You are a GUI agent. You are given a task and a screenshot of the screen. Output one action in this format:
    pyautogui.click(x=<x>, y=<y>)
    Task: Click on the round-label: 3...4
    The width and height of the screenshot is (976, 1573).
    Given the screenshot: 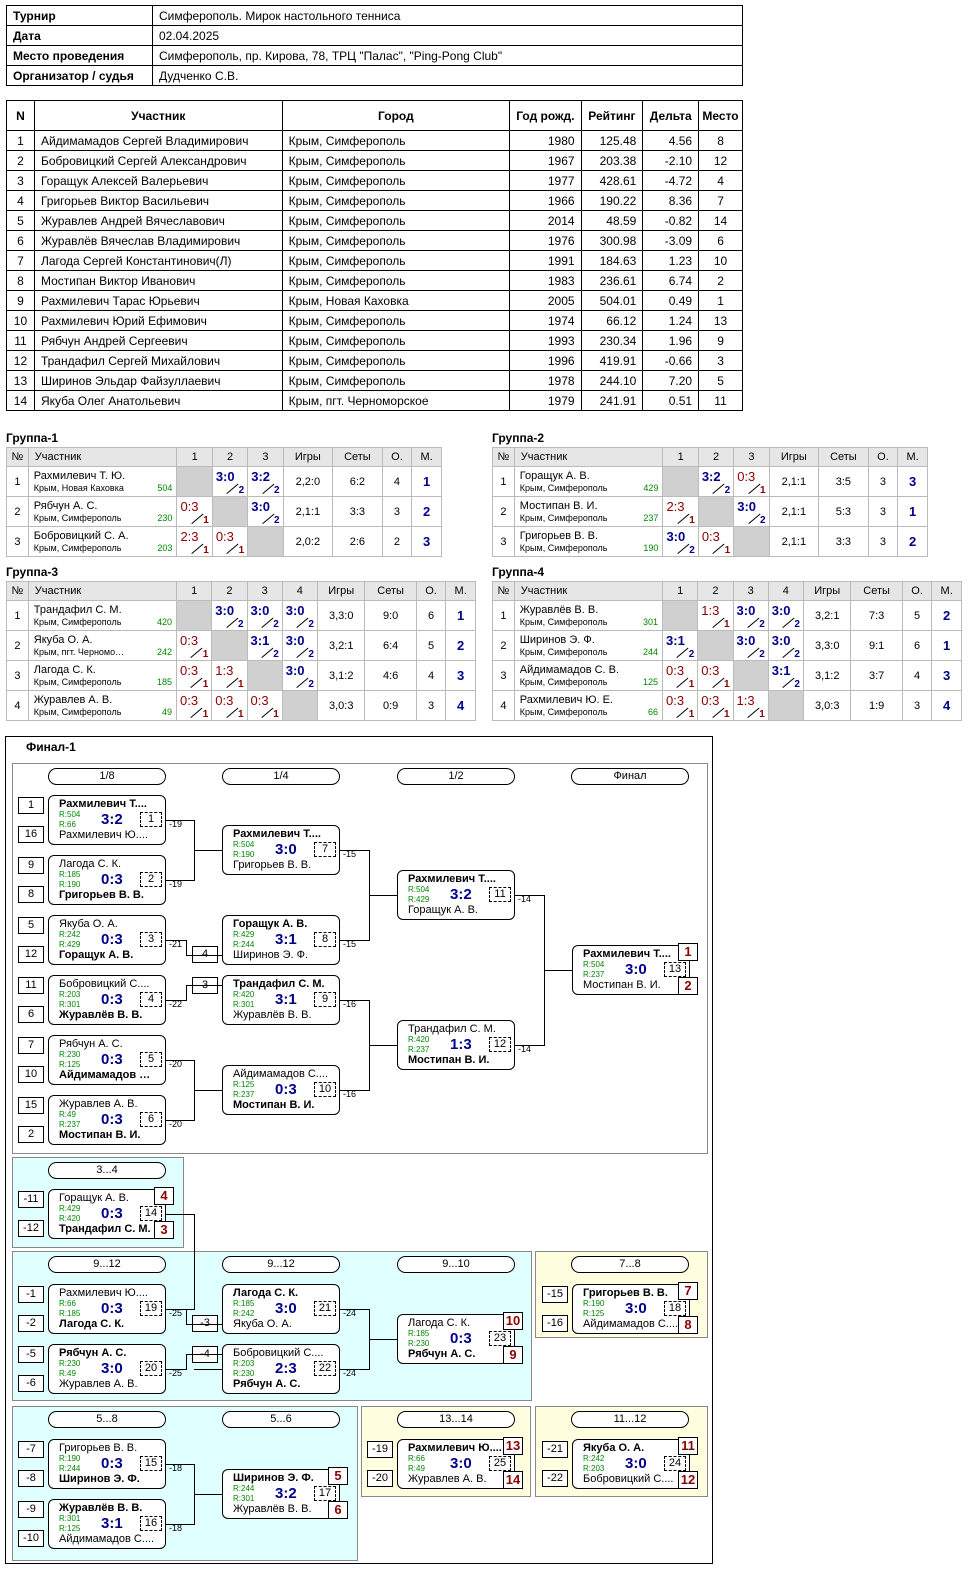 What is the action you would take?
    pyautogui.click(x=107, y=1170)
    